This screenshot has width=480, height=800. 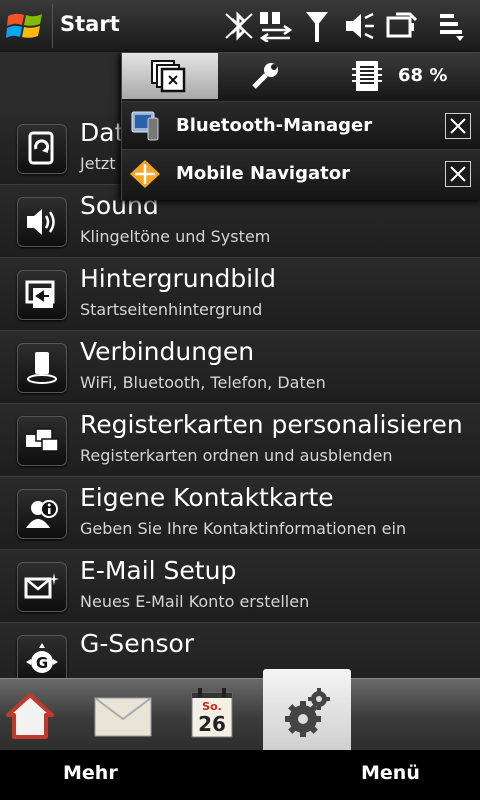 I want to click on settings-gear-icon, so click(x=307, y=712).